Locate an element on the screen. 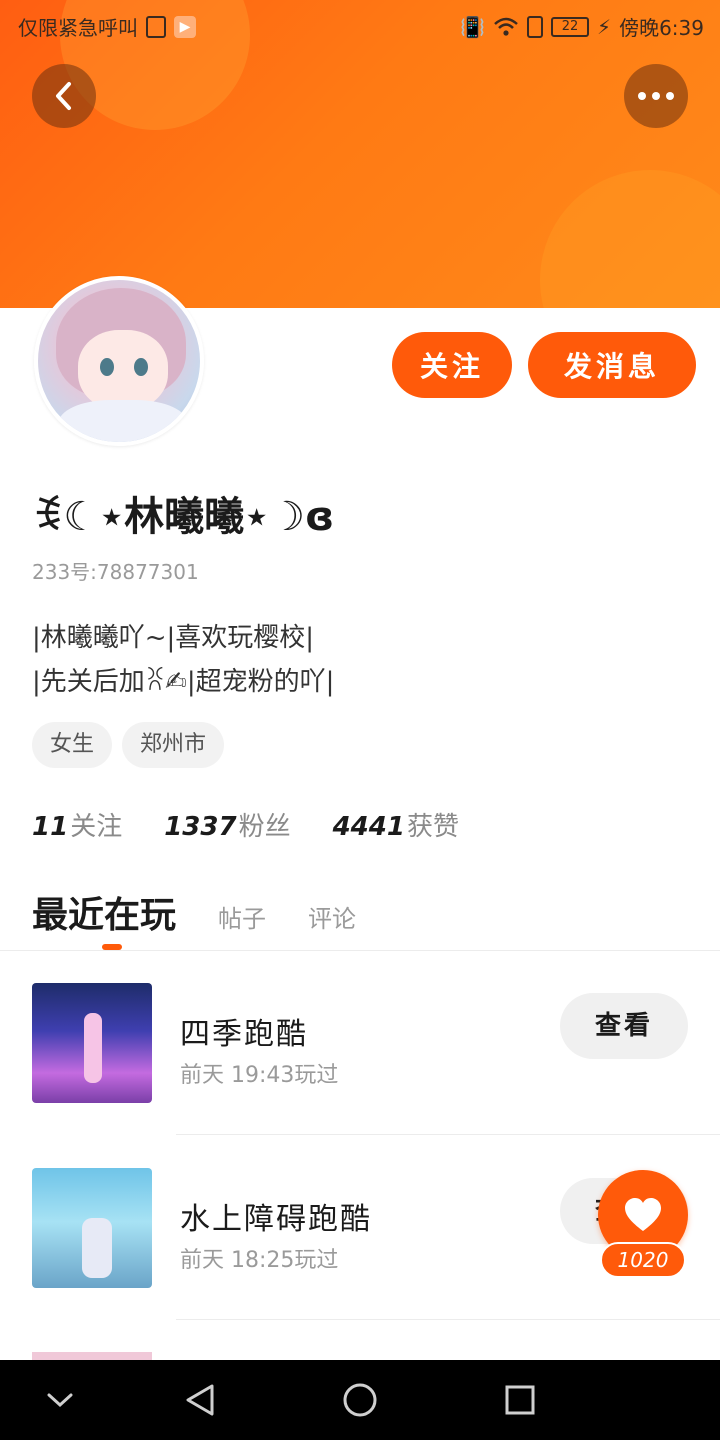 The width and height of the screenshot is (720, 1440). clock-text: 傍晚6:39 is located at coordinates (661, 28).